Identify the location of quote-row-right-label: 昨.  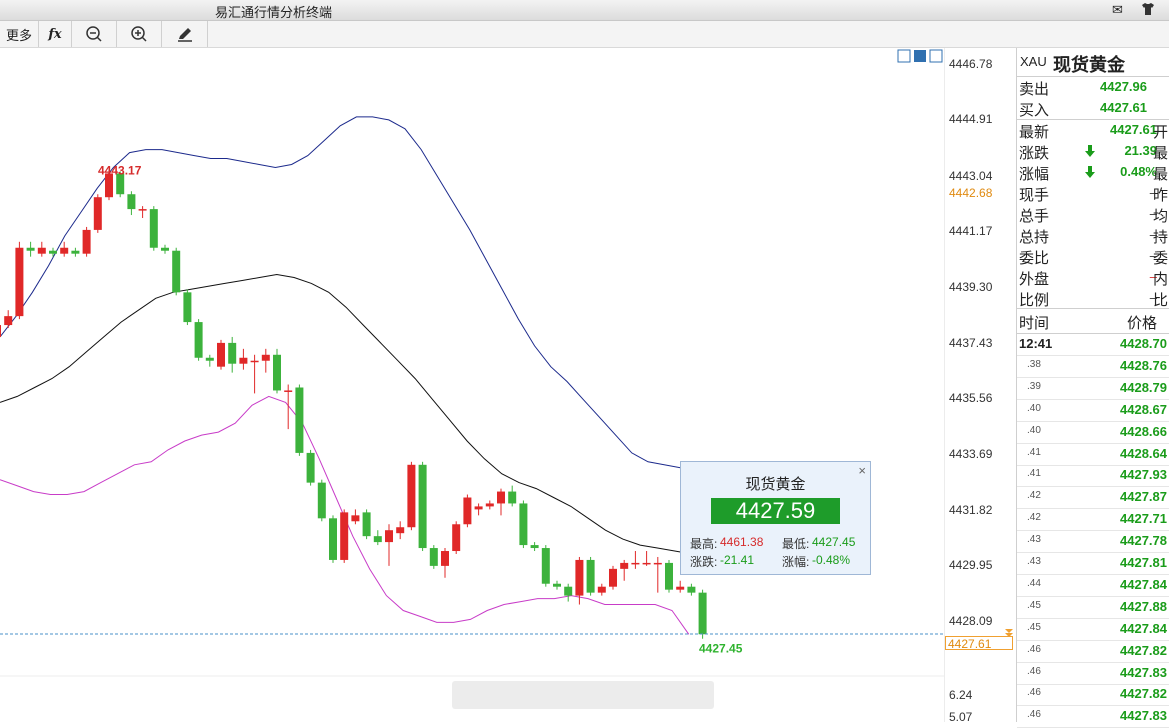
(1161, 195).